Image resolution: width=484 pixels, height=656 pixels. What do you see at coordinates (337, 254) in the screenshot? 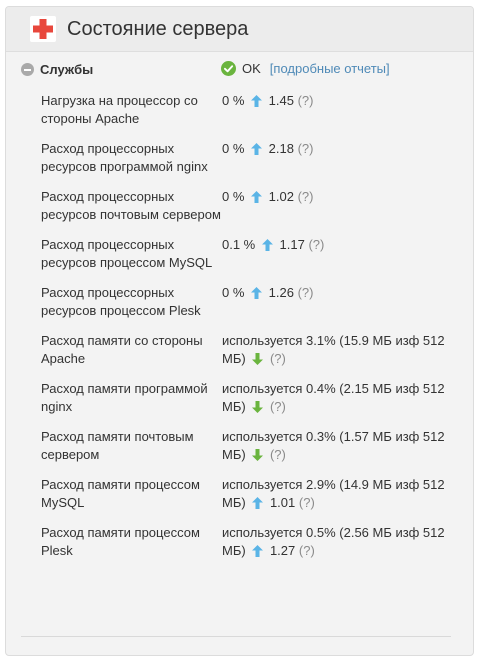
I see `metric-value: 0.1 % 1.17 (?)` at bounding box center [337, 254].